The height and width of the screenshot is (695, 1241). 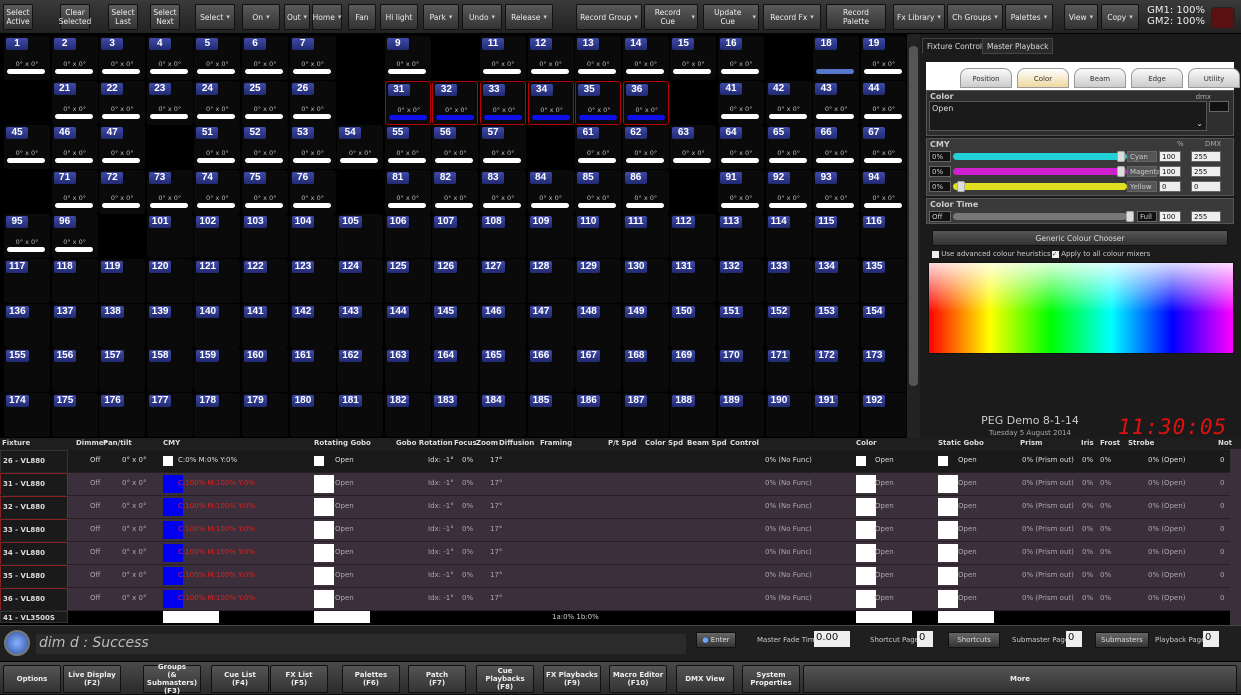 I want to click on cmy-value-yellow: 0, so click(x=1170, y=186).